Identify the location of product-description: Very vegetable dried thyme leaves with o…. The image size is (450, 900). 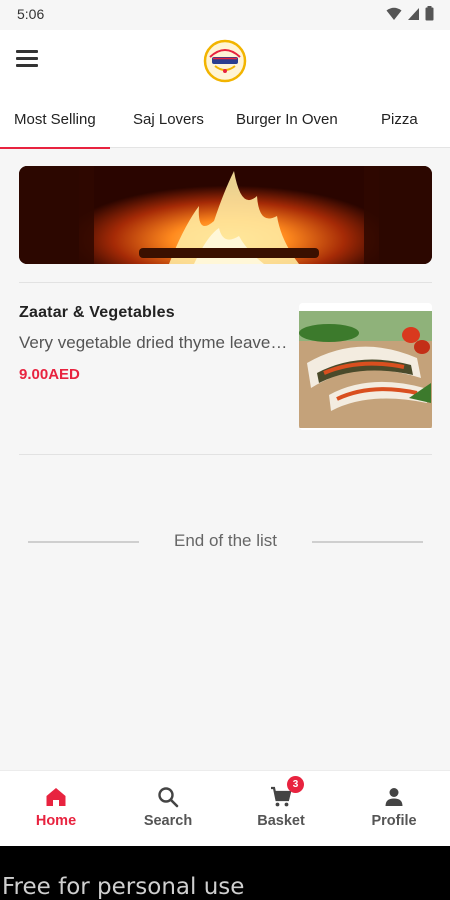
(155, 342).